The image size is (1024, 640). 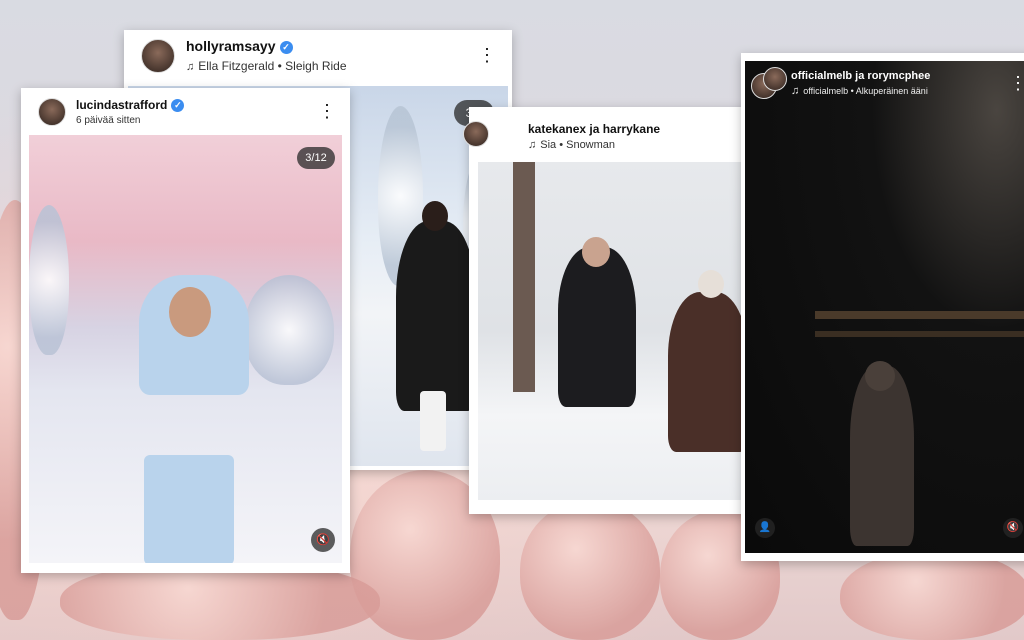 What do you see at coordinates (433, 421) in the screenshot?
I see `snow-boots` at bounding box center [433, 421].